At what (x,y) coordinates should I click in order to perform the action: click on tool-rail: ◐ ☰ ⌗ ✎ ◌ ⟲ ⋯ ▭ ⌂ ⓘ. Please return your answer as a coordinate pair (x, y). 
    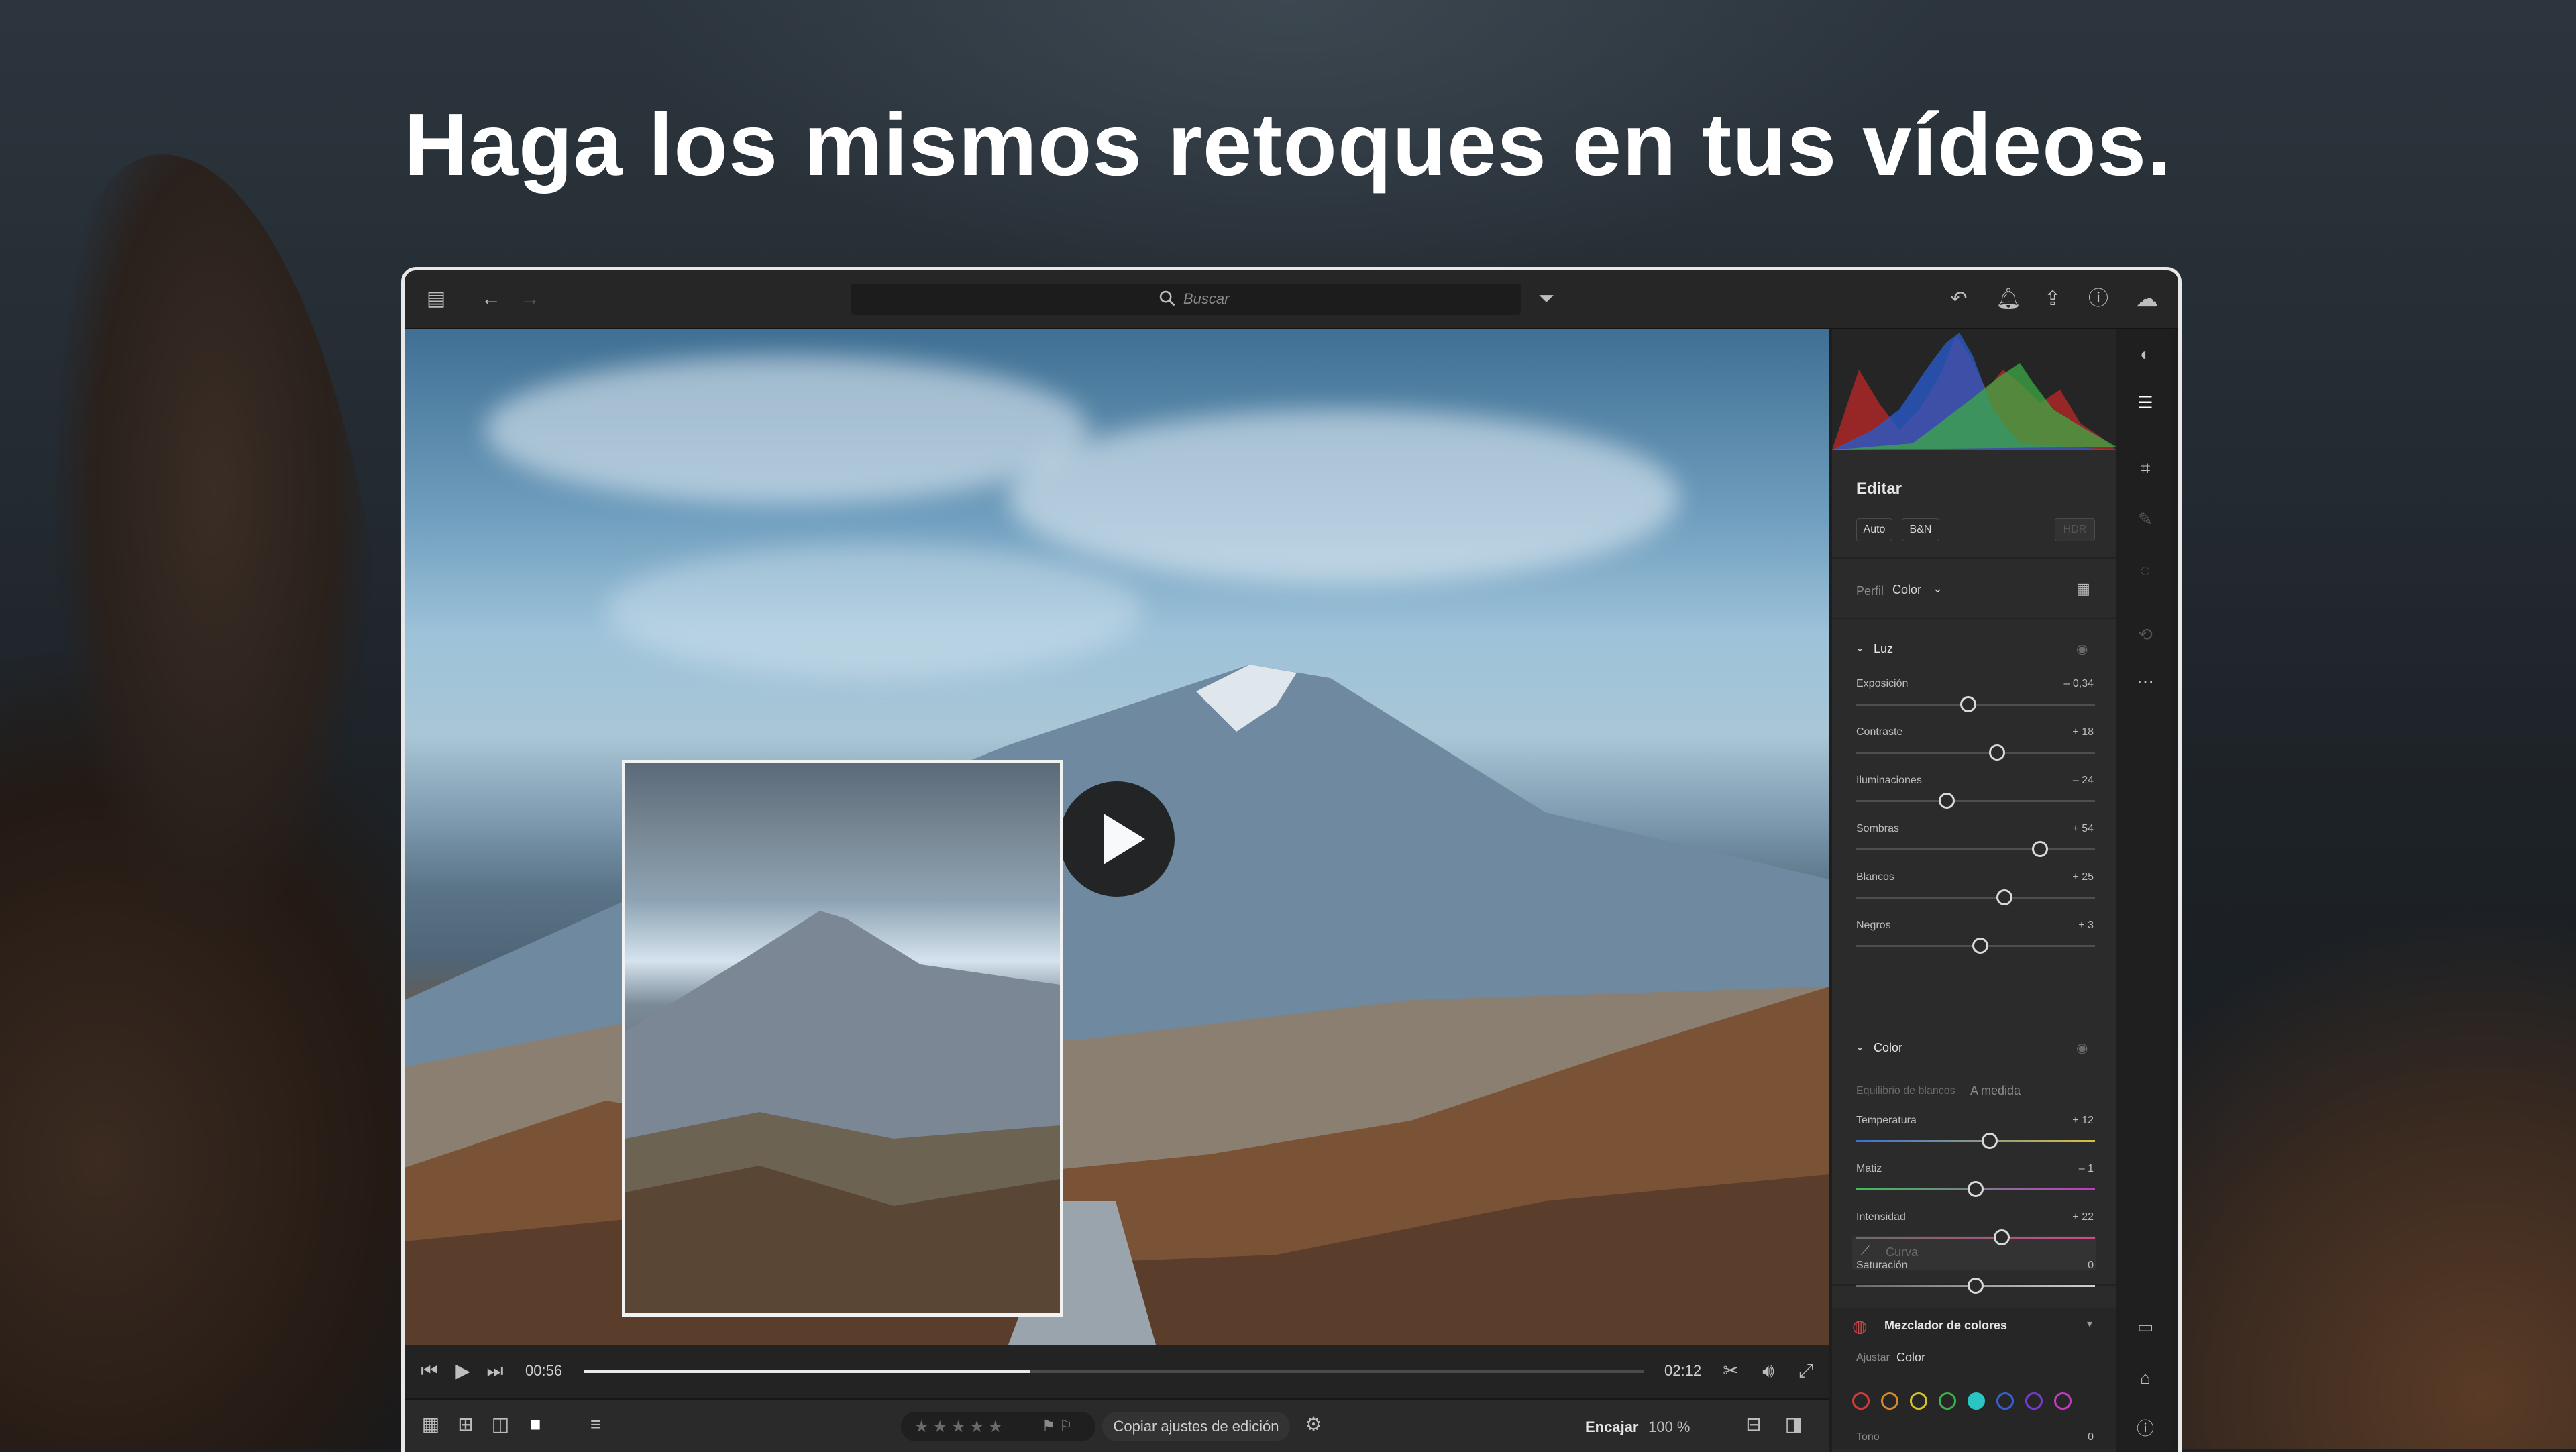
    Looking at the image, I should click on (2145, 890).